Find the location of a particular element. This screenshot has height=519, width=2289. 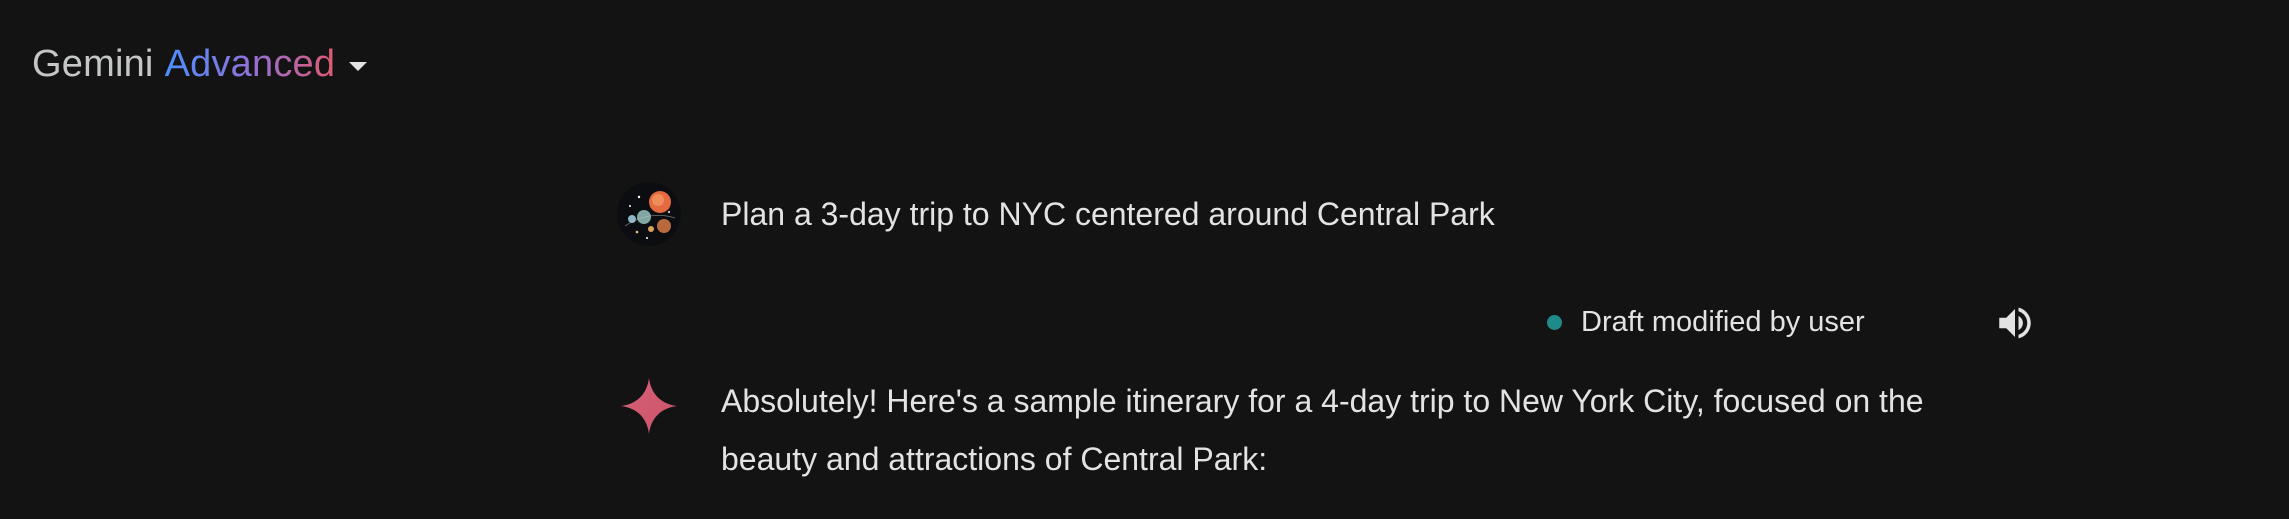

caret-down-icon is located at coordinates (358, 66).